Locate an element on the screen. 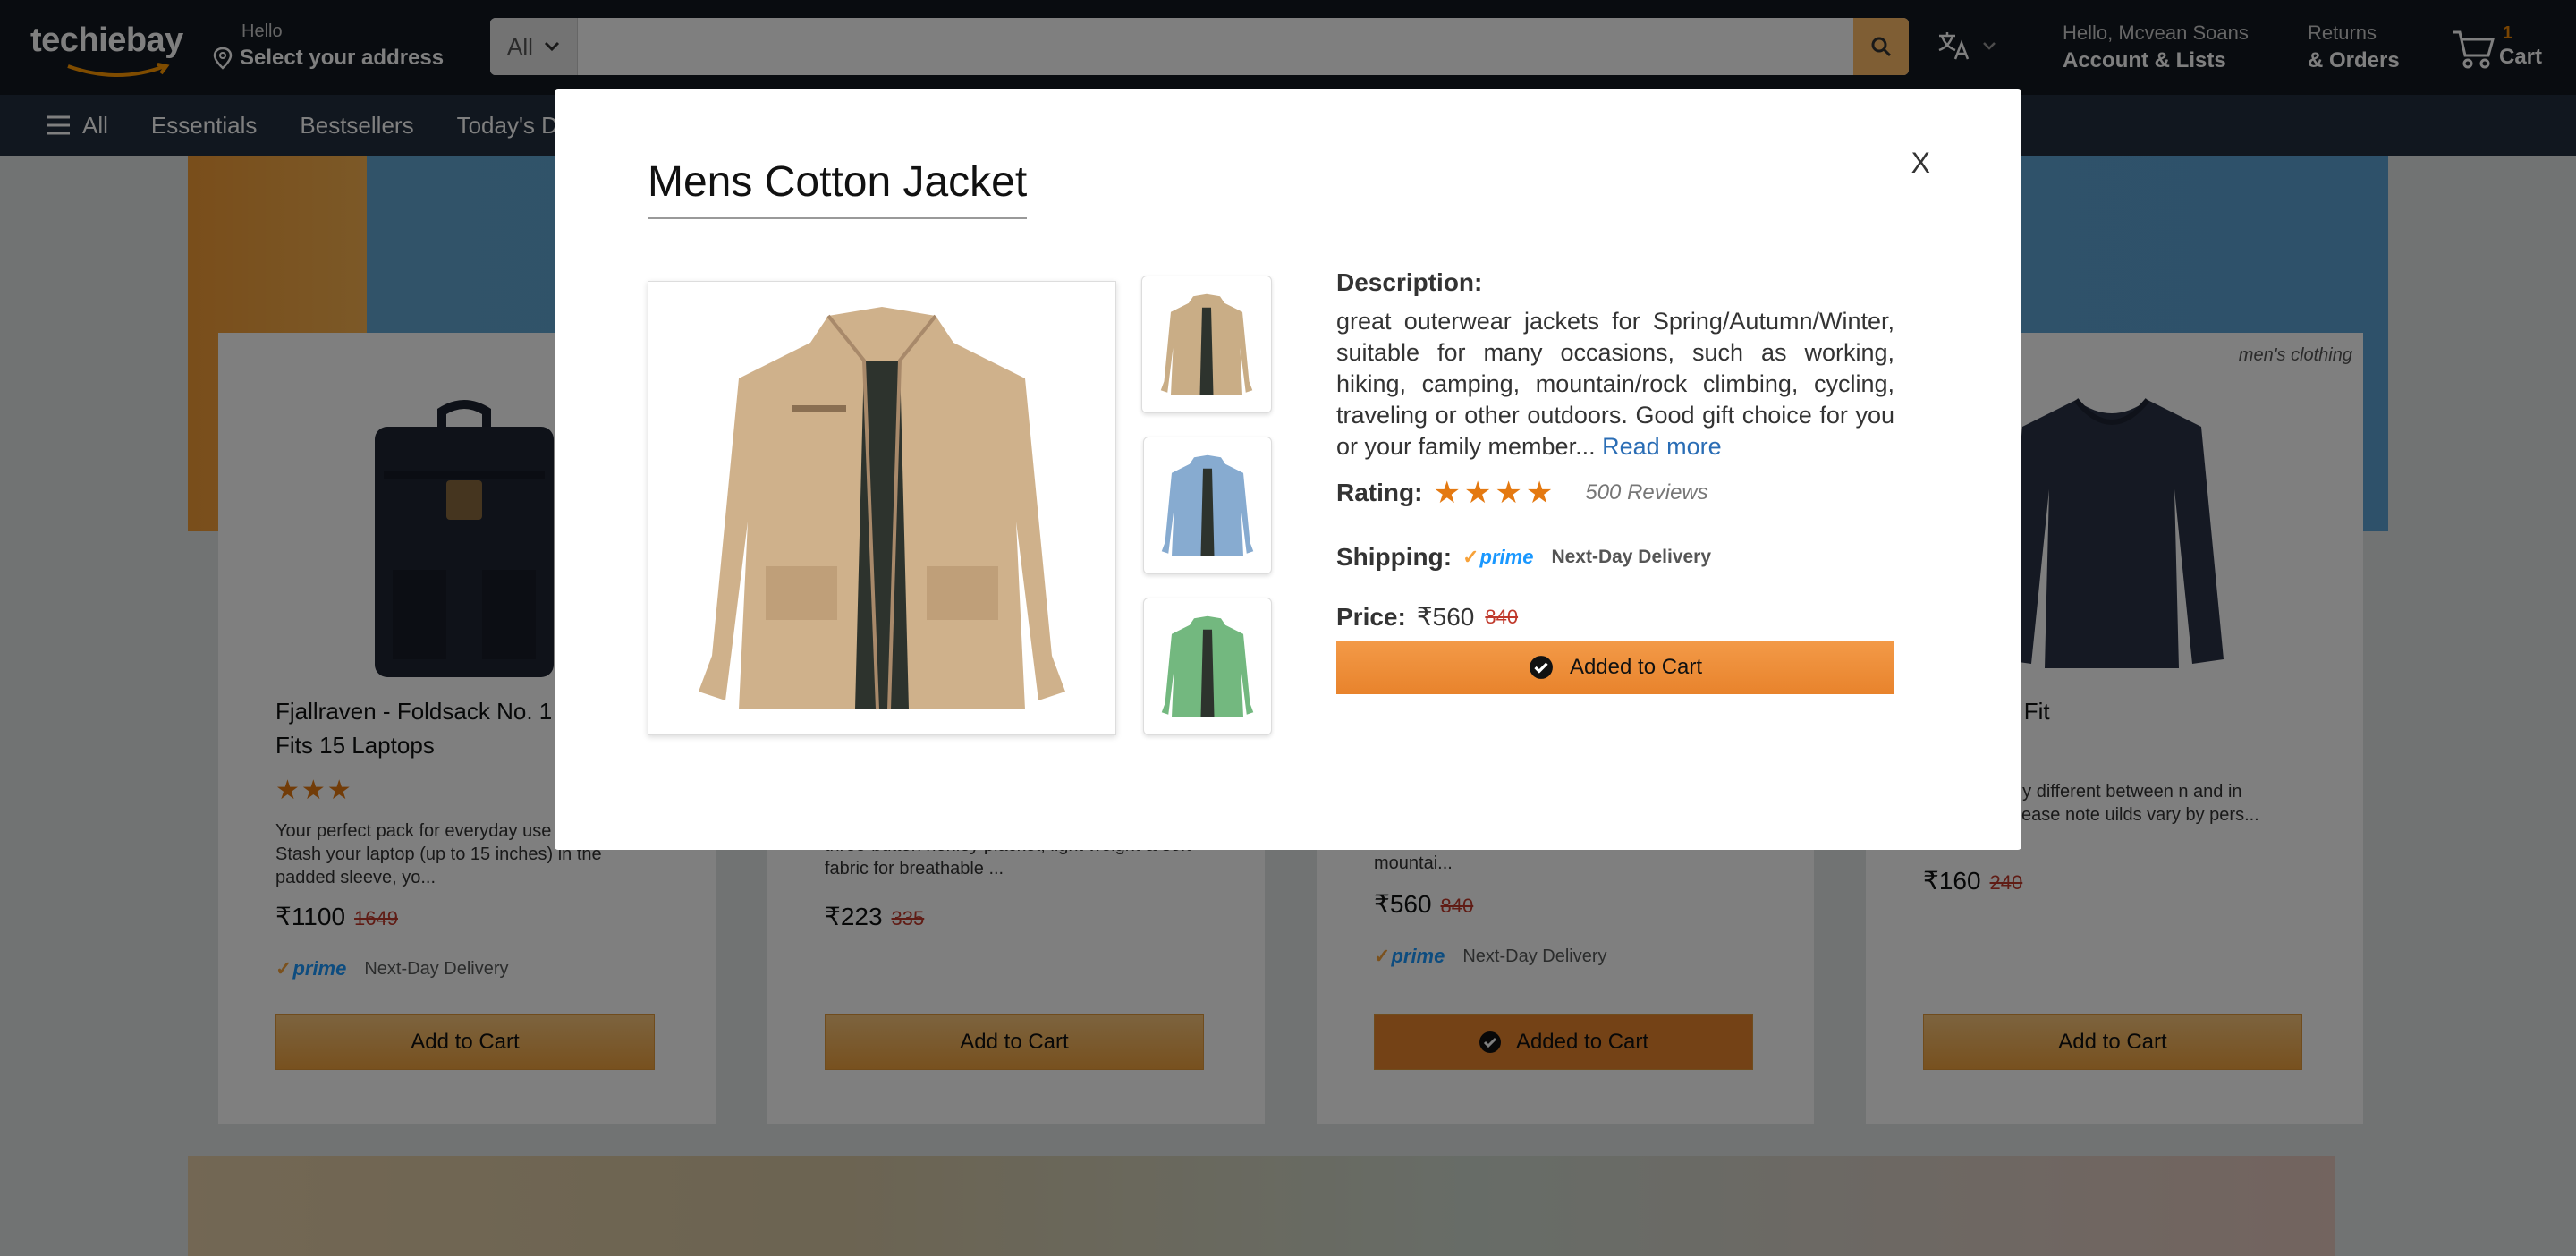  prime-logo: ✓prime is located at coordinates (1497, 557).